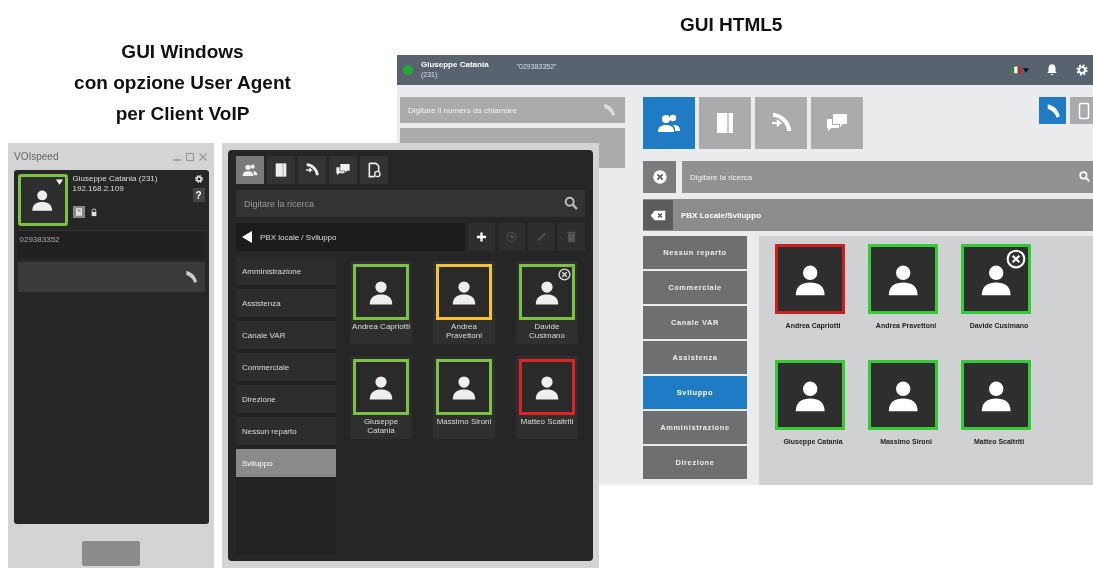  I want to click on user-name: Giuseppe Catania (231), so click(115, 178).